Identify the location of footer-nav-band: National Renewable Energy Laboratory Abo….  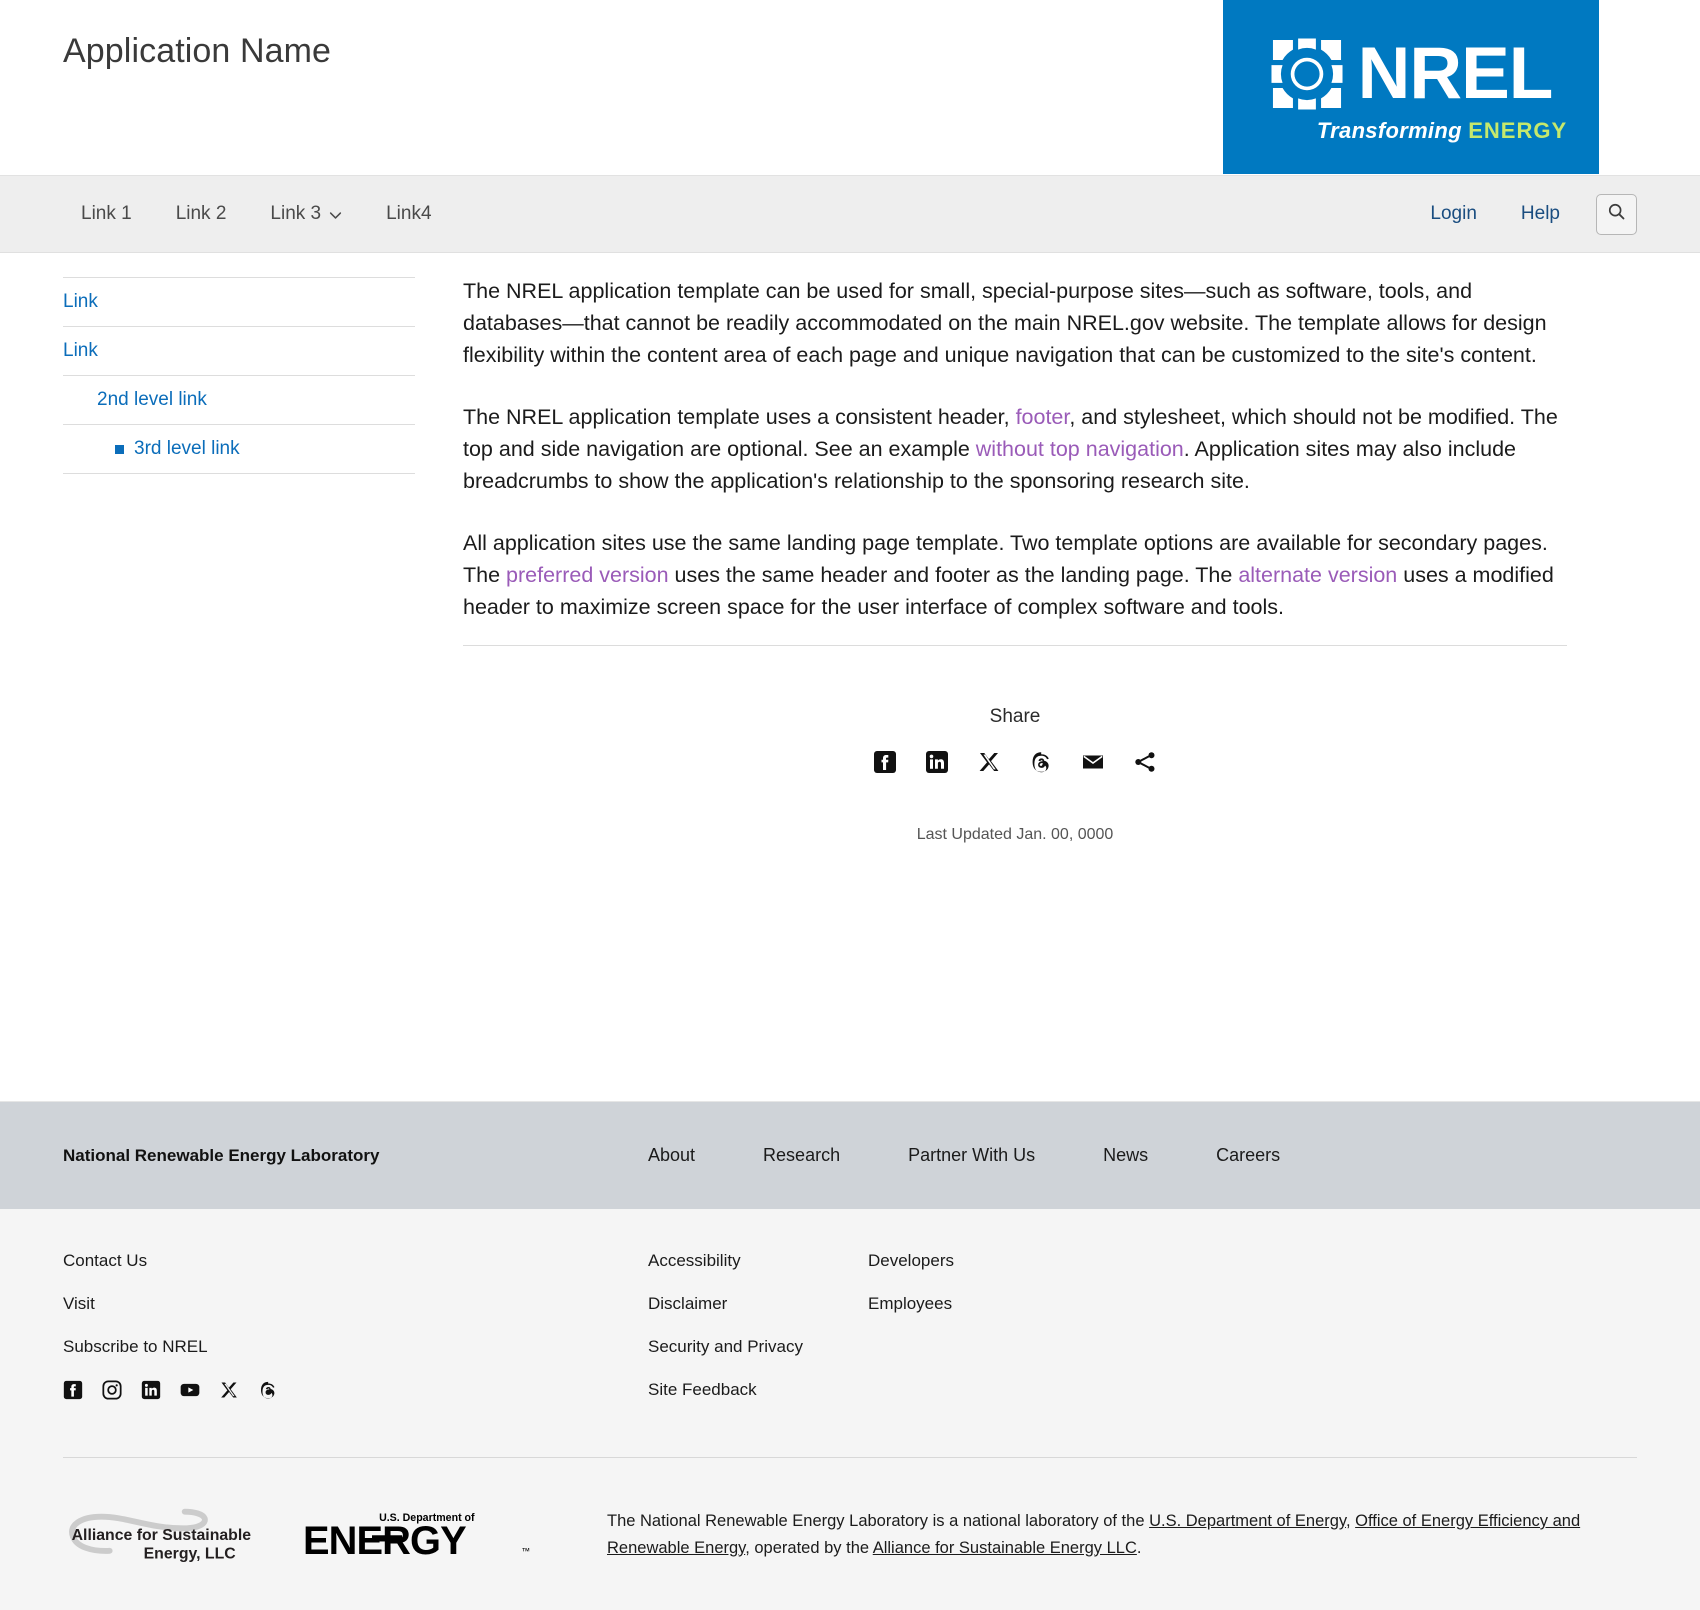
(850, 1155).